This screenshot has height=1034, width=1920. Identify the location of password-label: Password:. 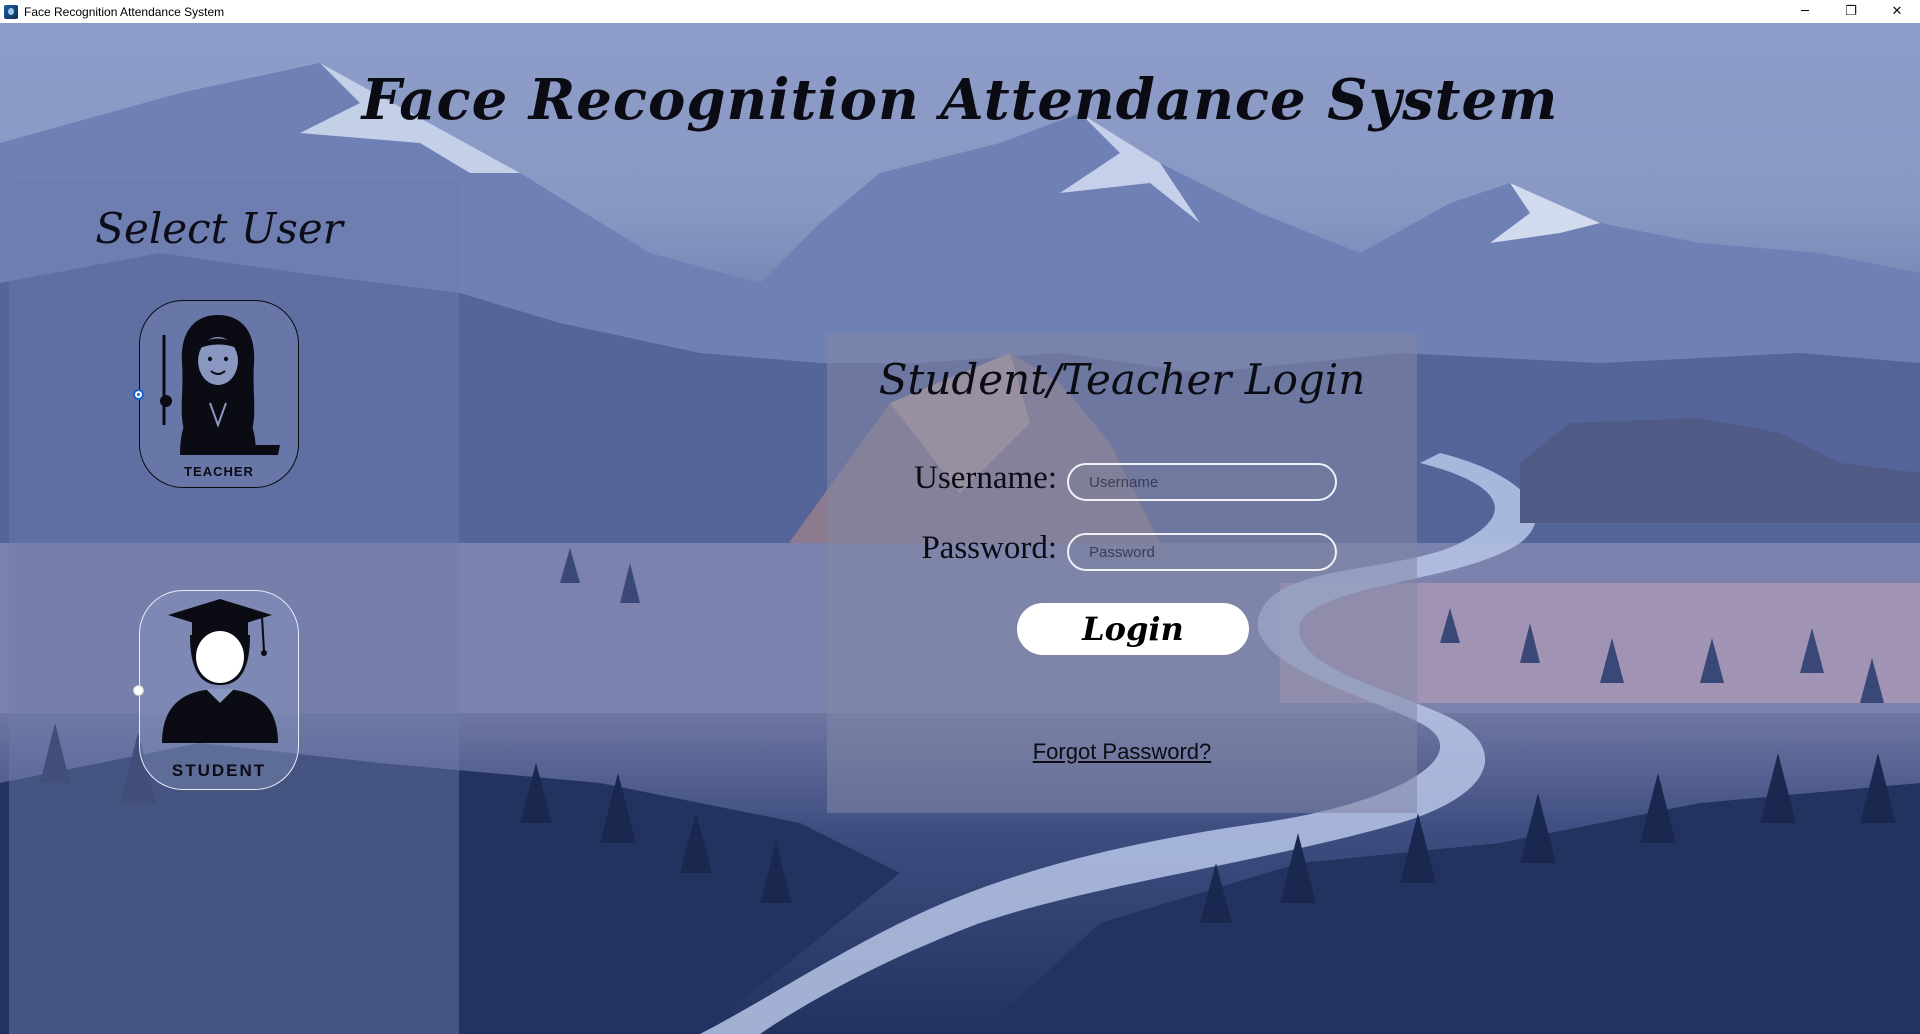
(989, 548).